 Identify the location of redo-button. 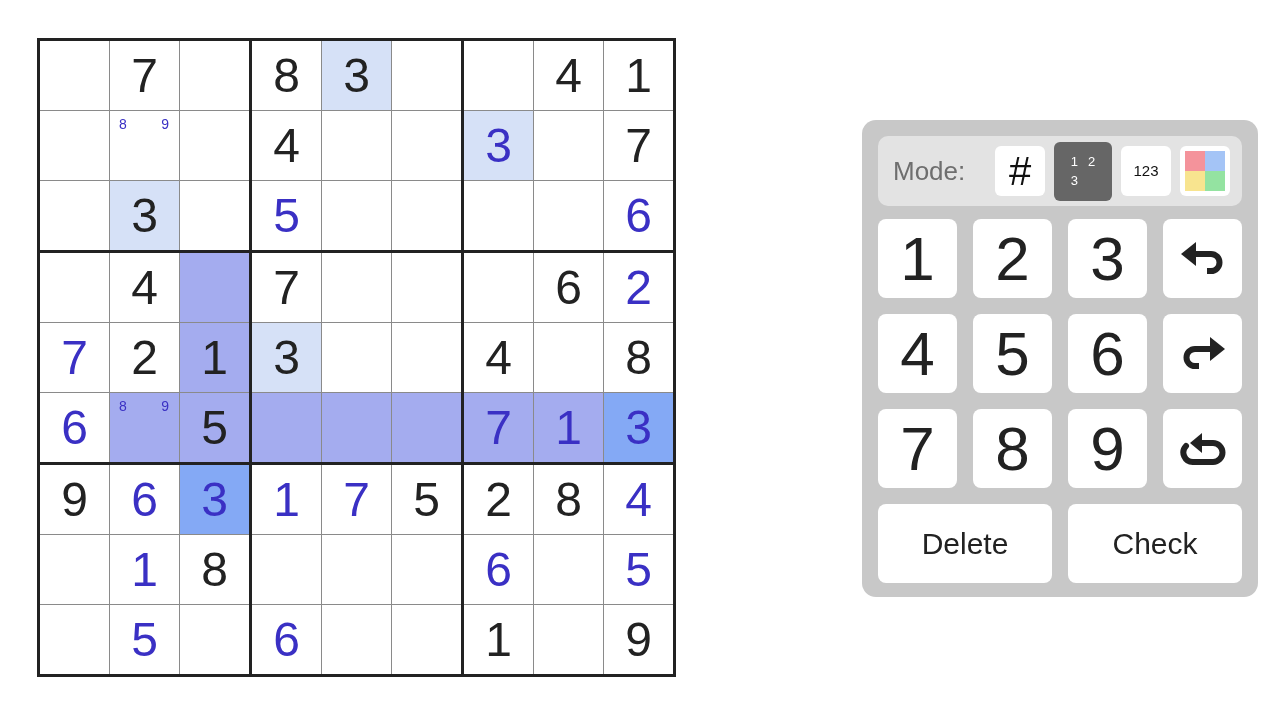
(1202, 353).